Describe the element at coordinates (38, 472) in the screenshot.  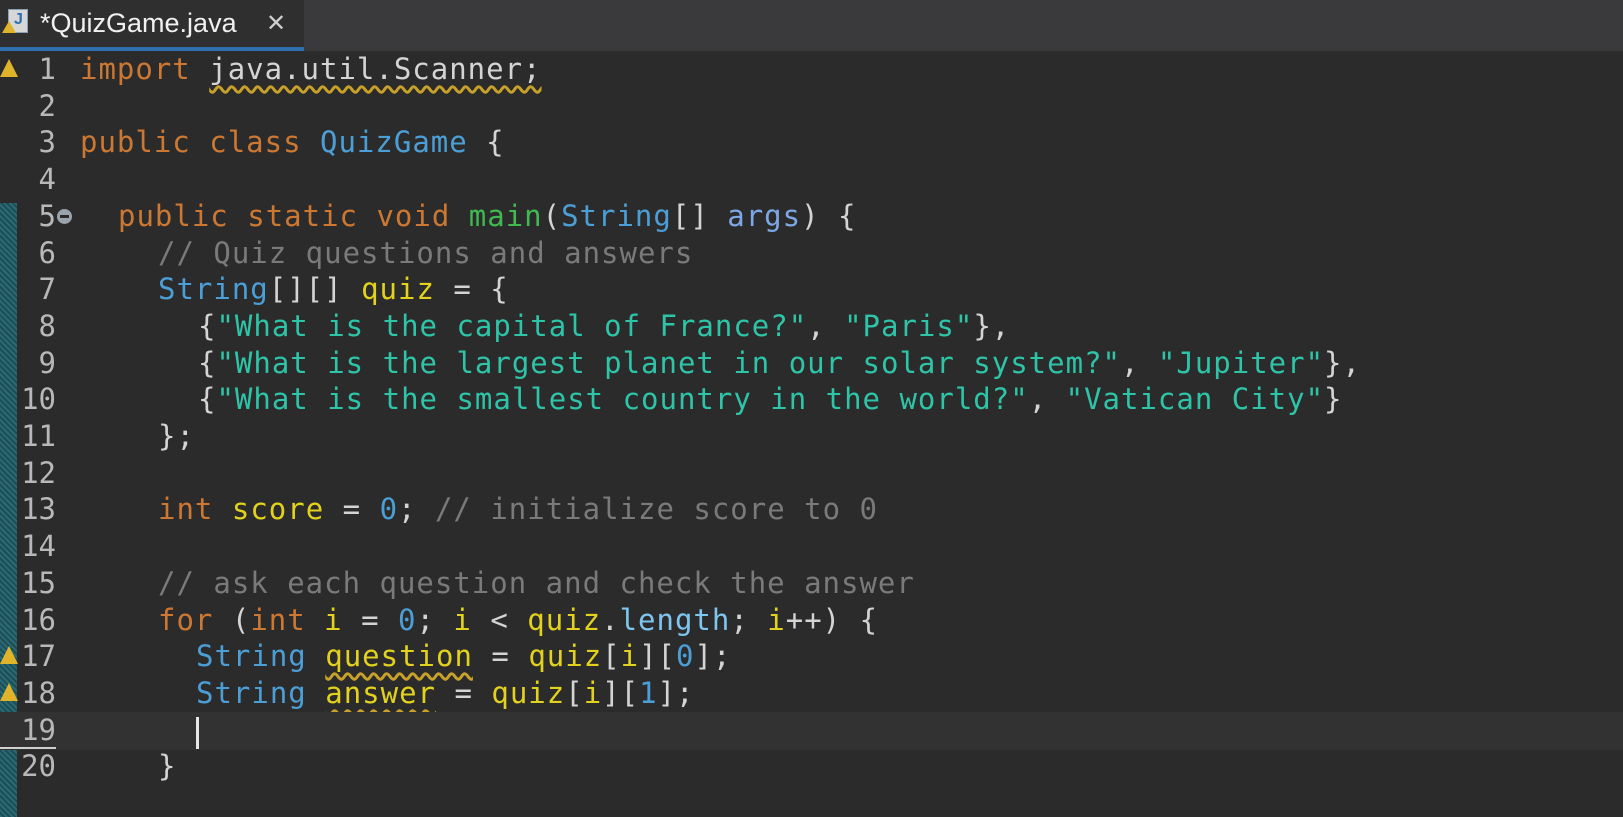
I see `line-number: 12` at that location.